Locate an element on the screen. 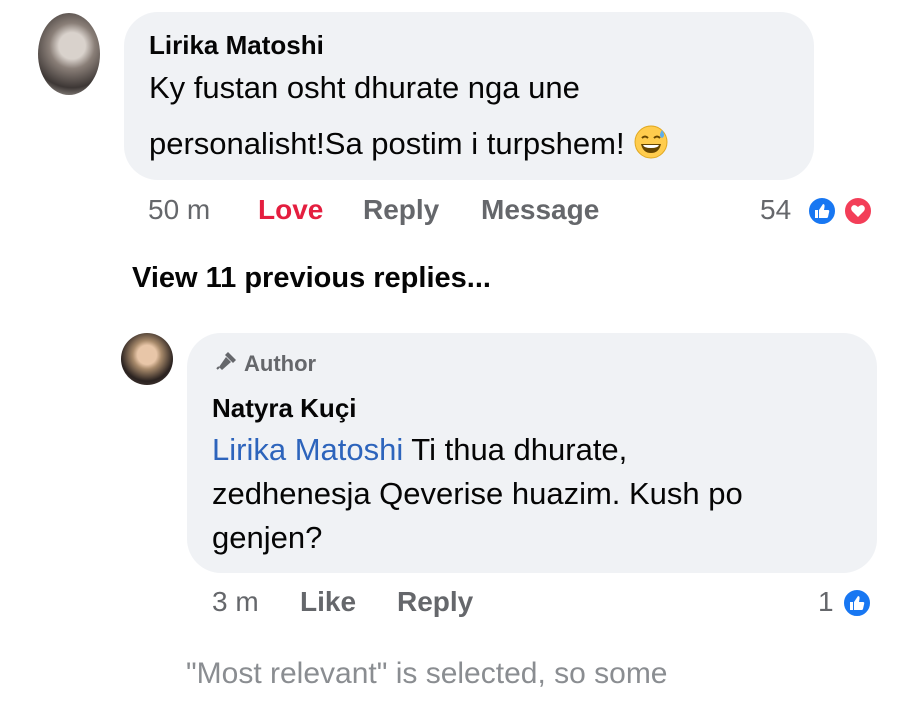 The width and height of the screenshot is (900, 704). reply-text-line-1: Lirika Matoshi Ti thua dhurate, is located at coordinates (419, 450).